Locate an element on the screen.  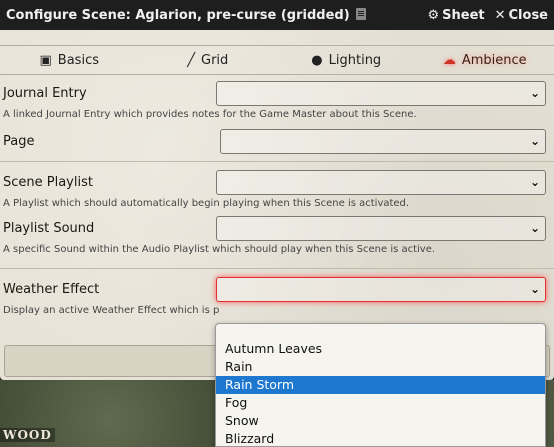
playlist-sound-label: Playlist Sound is located at coordinates (49, 228).